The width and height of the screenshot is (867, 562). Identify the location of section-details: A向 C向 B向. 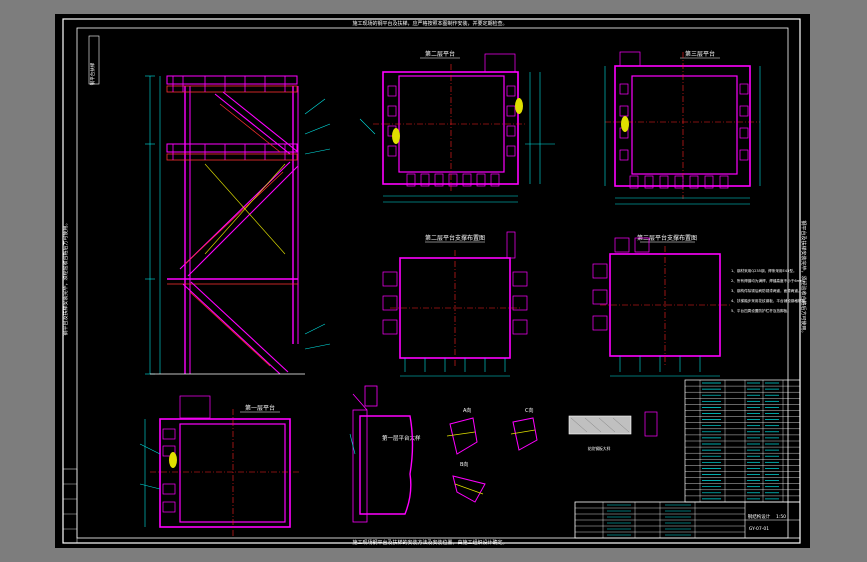
(492, 455).